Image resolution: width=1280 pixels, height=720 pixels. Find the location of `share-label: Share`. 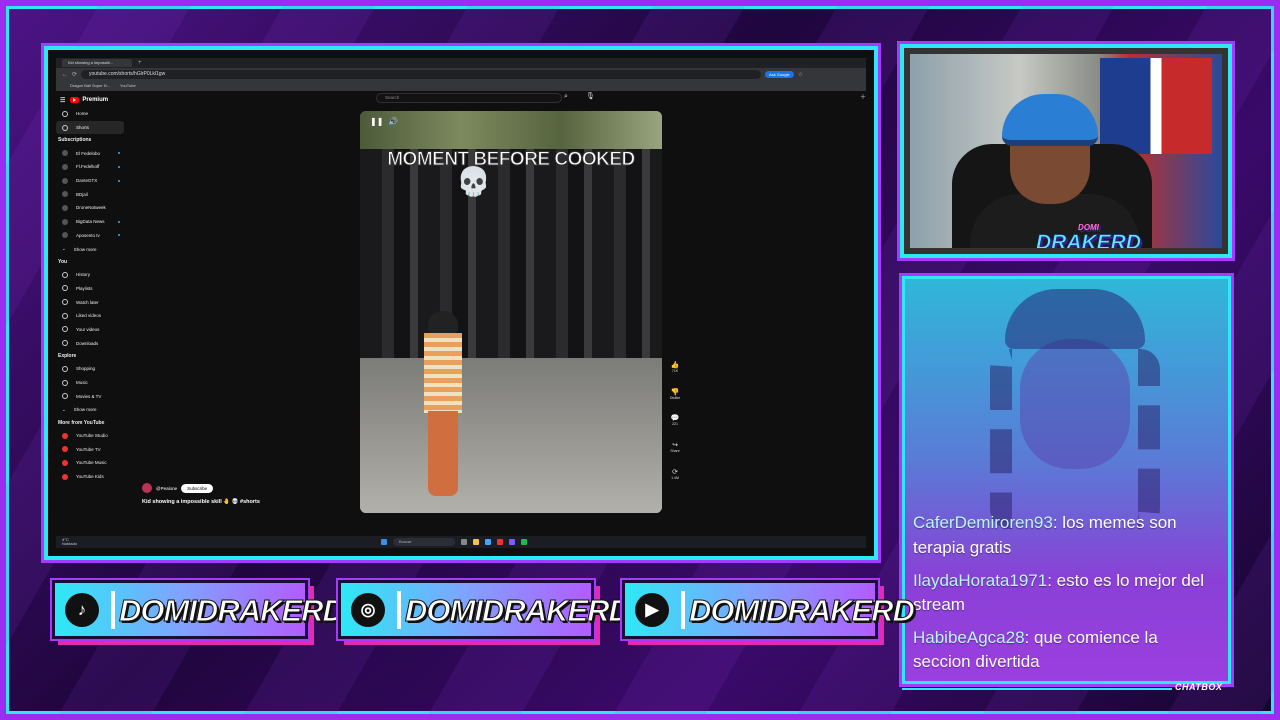

share-label: Share is located at coordinates (675, 451).